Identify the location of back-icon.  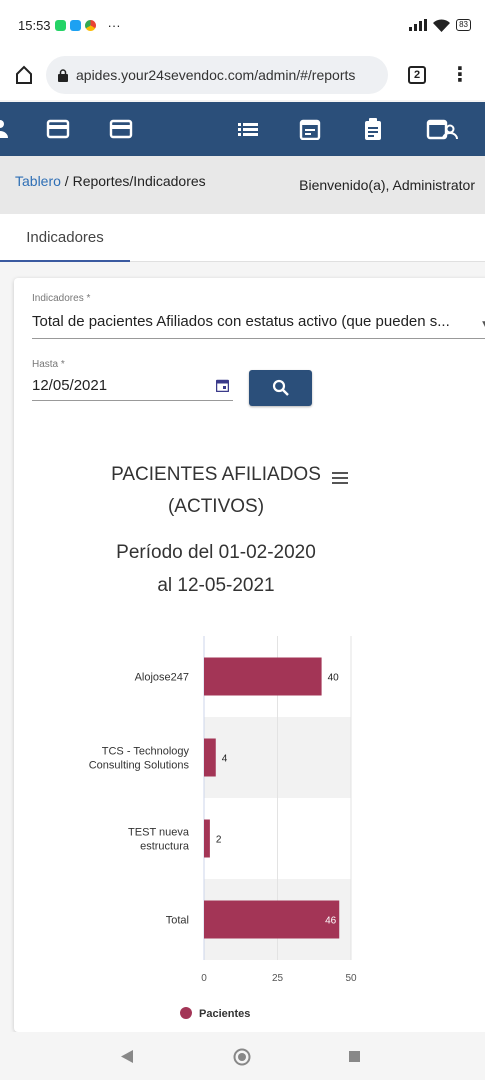
(127, 1056).